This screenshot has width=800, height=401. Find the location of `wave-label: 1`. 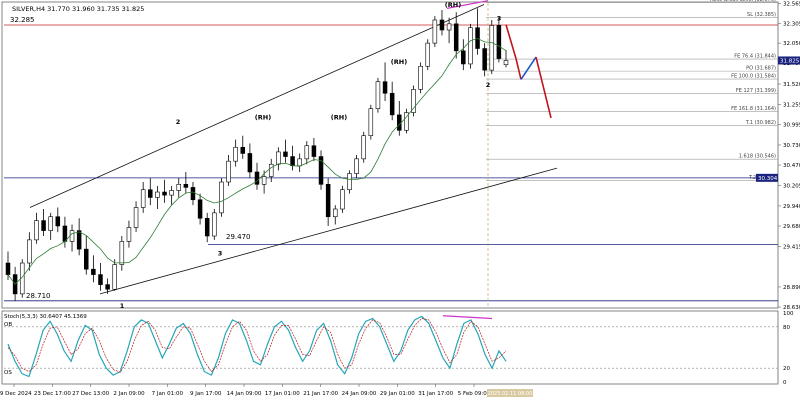

wave-label: 1 is located at coordinates (122, 306).